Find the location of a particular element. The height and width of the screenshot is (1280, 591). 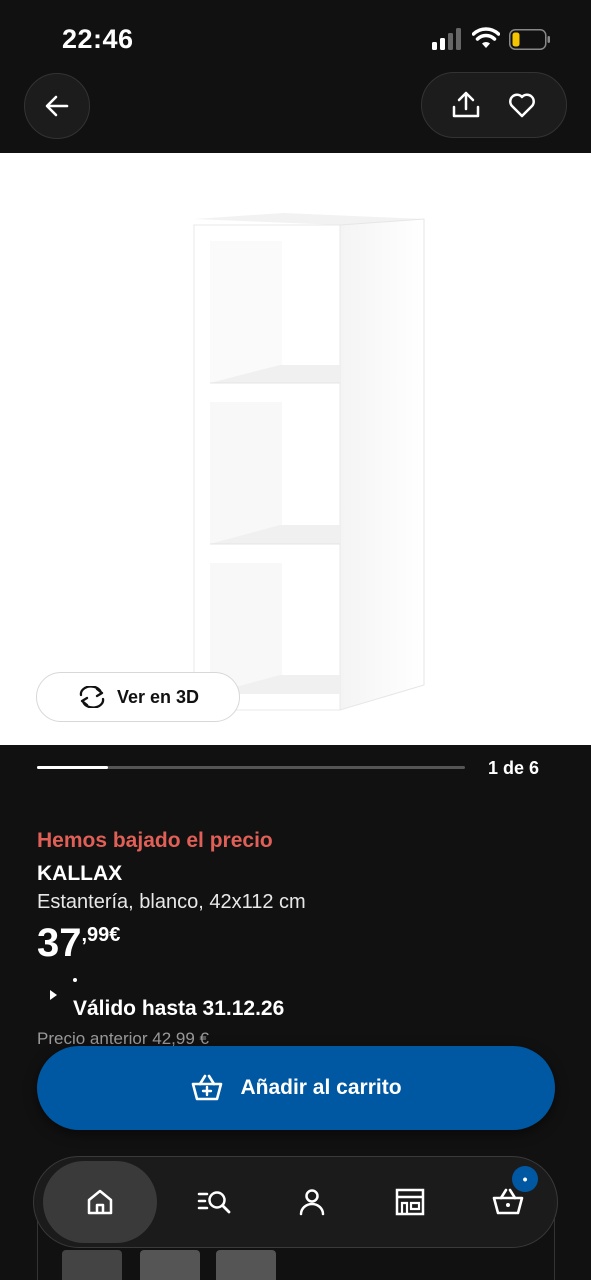

view-3d-label: Ver en 3D is located at coordinates (158, 696).